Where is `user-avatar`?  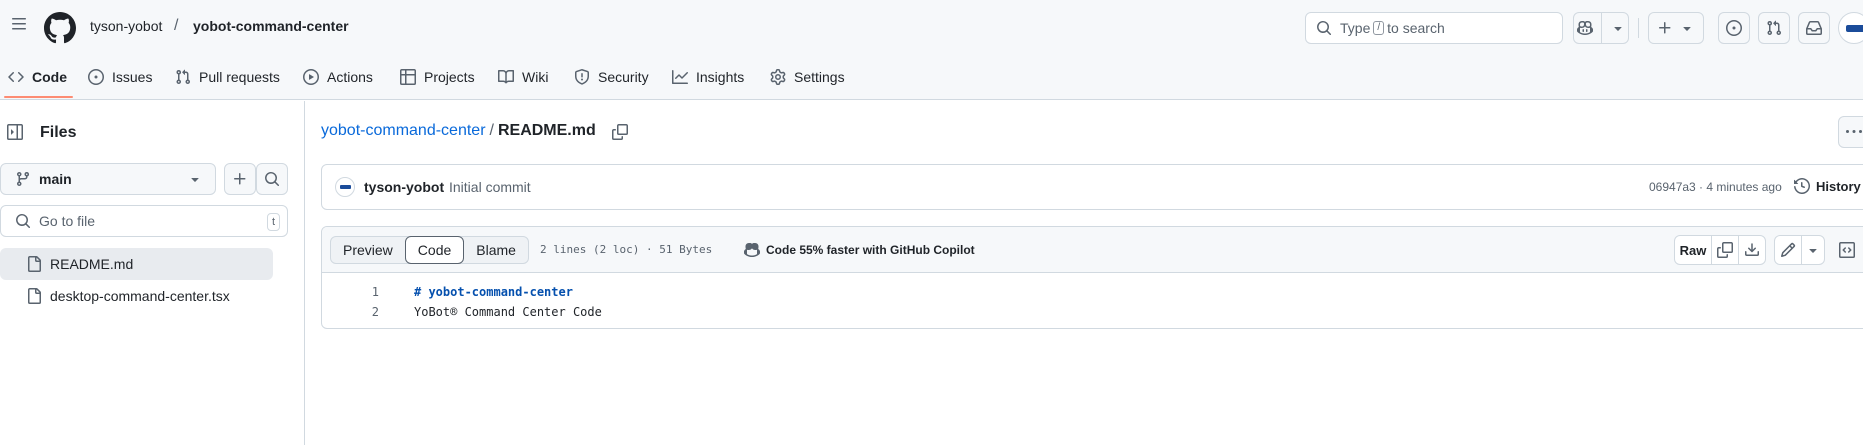 user-avatar is located at coordinates (1850, 28).